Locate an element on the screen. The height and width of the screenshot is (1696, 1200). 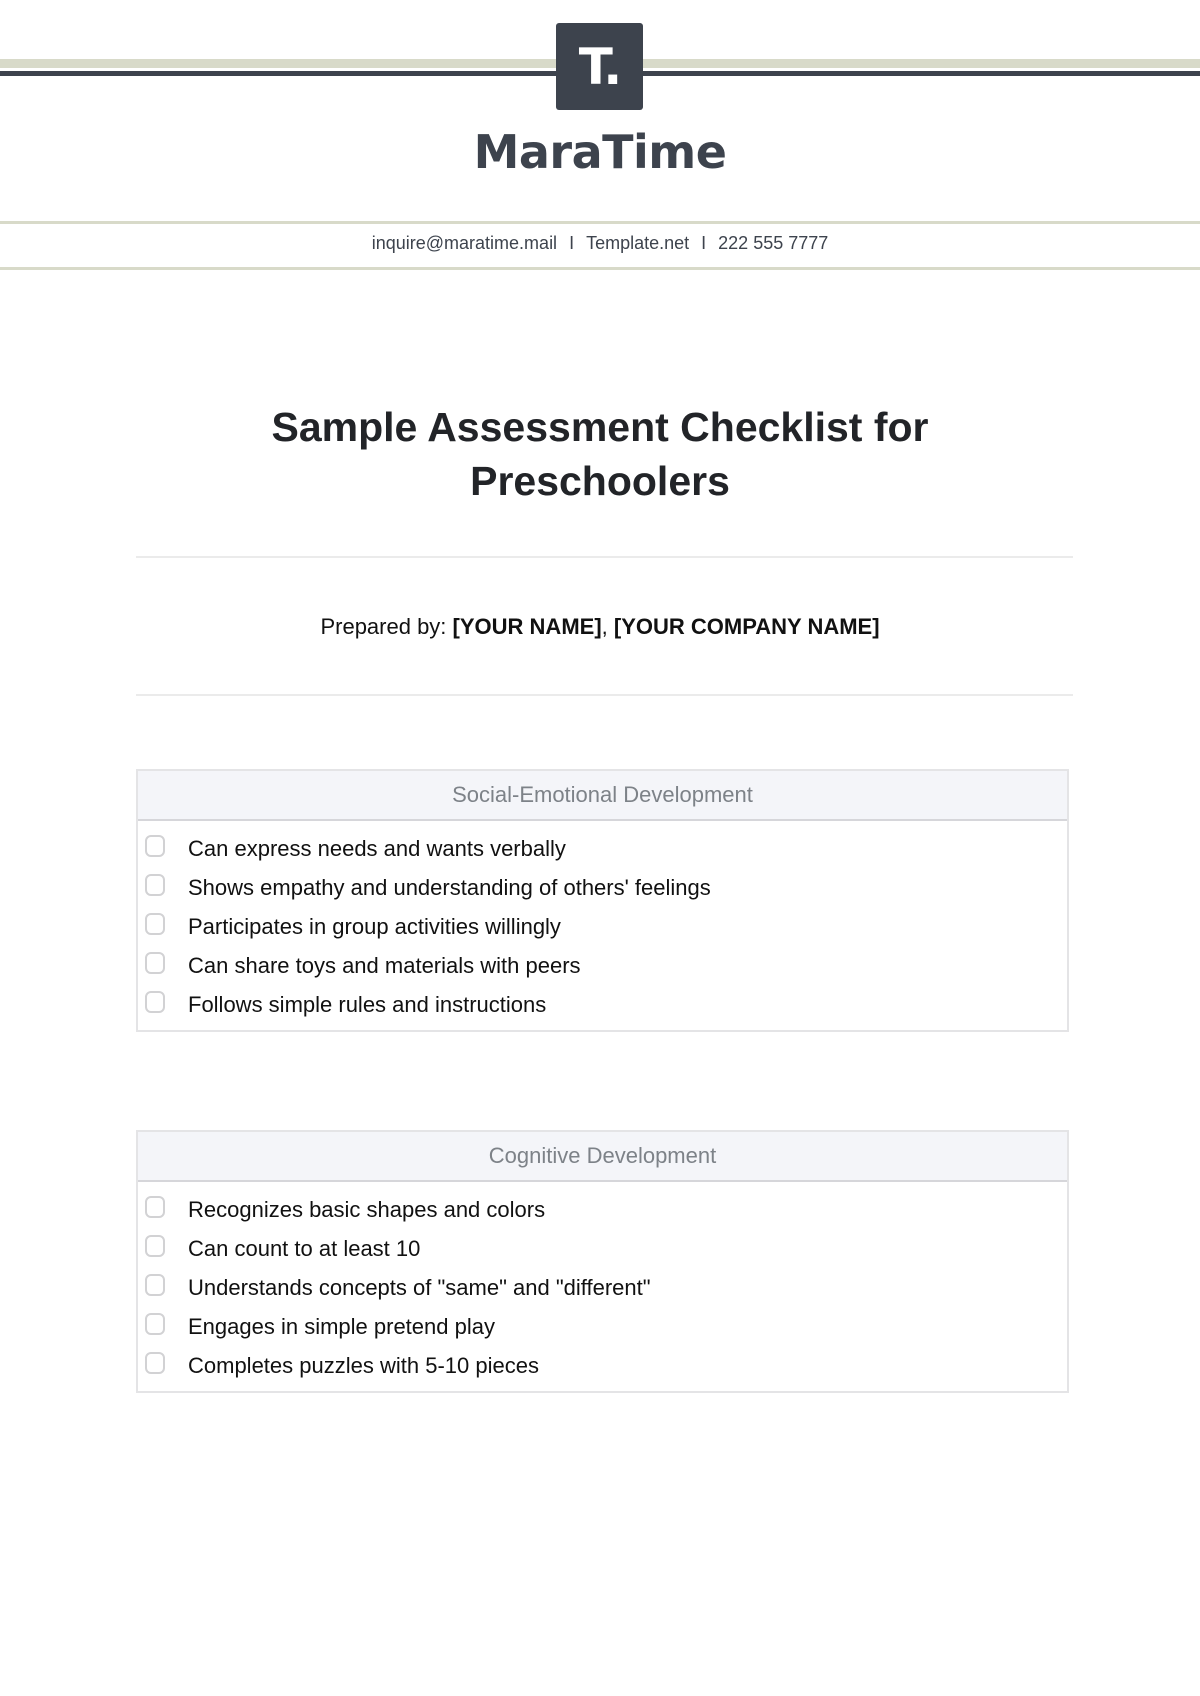
checklist-item-label: Can express needs and wants verbally is located at coordinates (377, 848).